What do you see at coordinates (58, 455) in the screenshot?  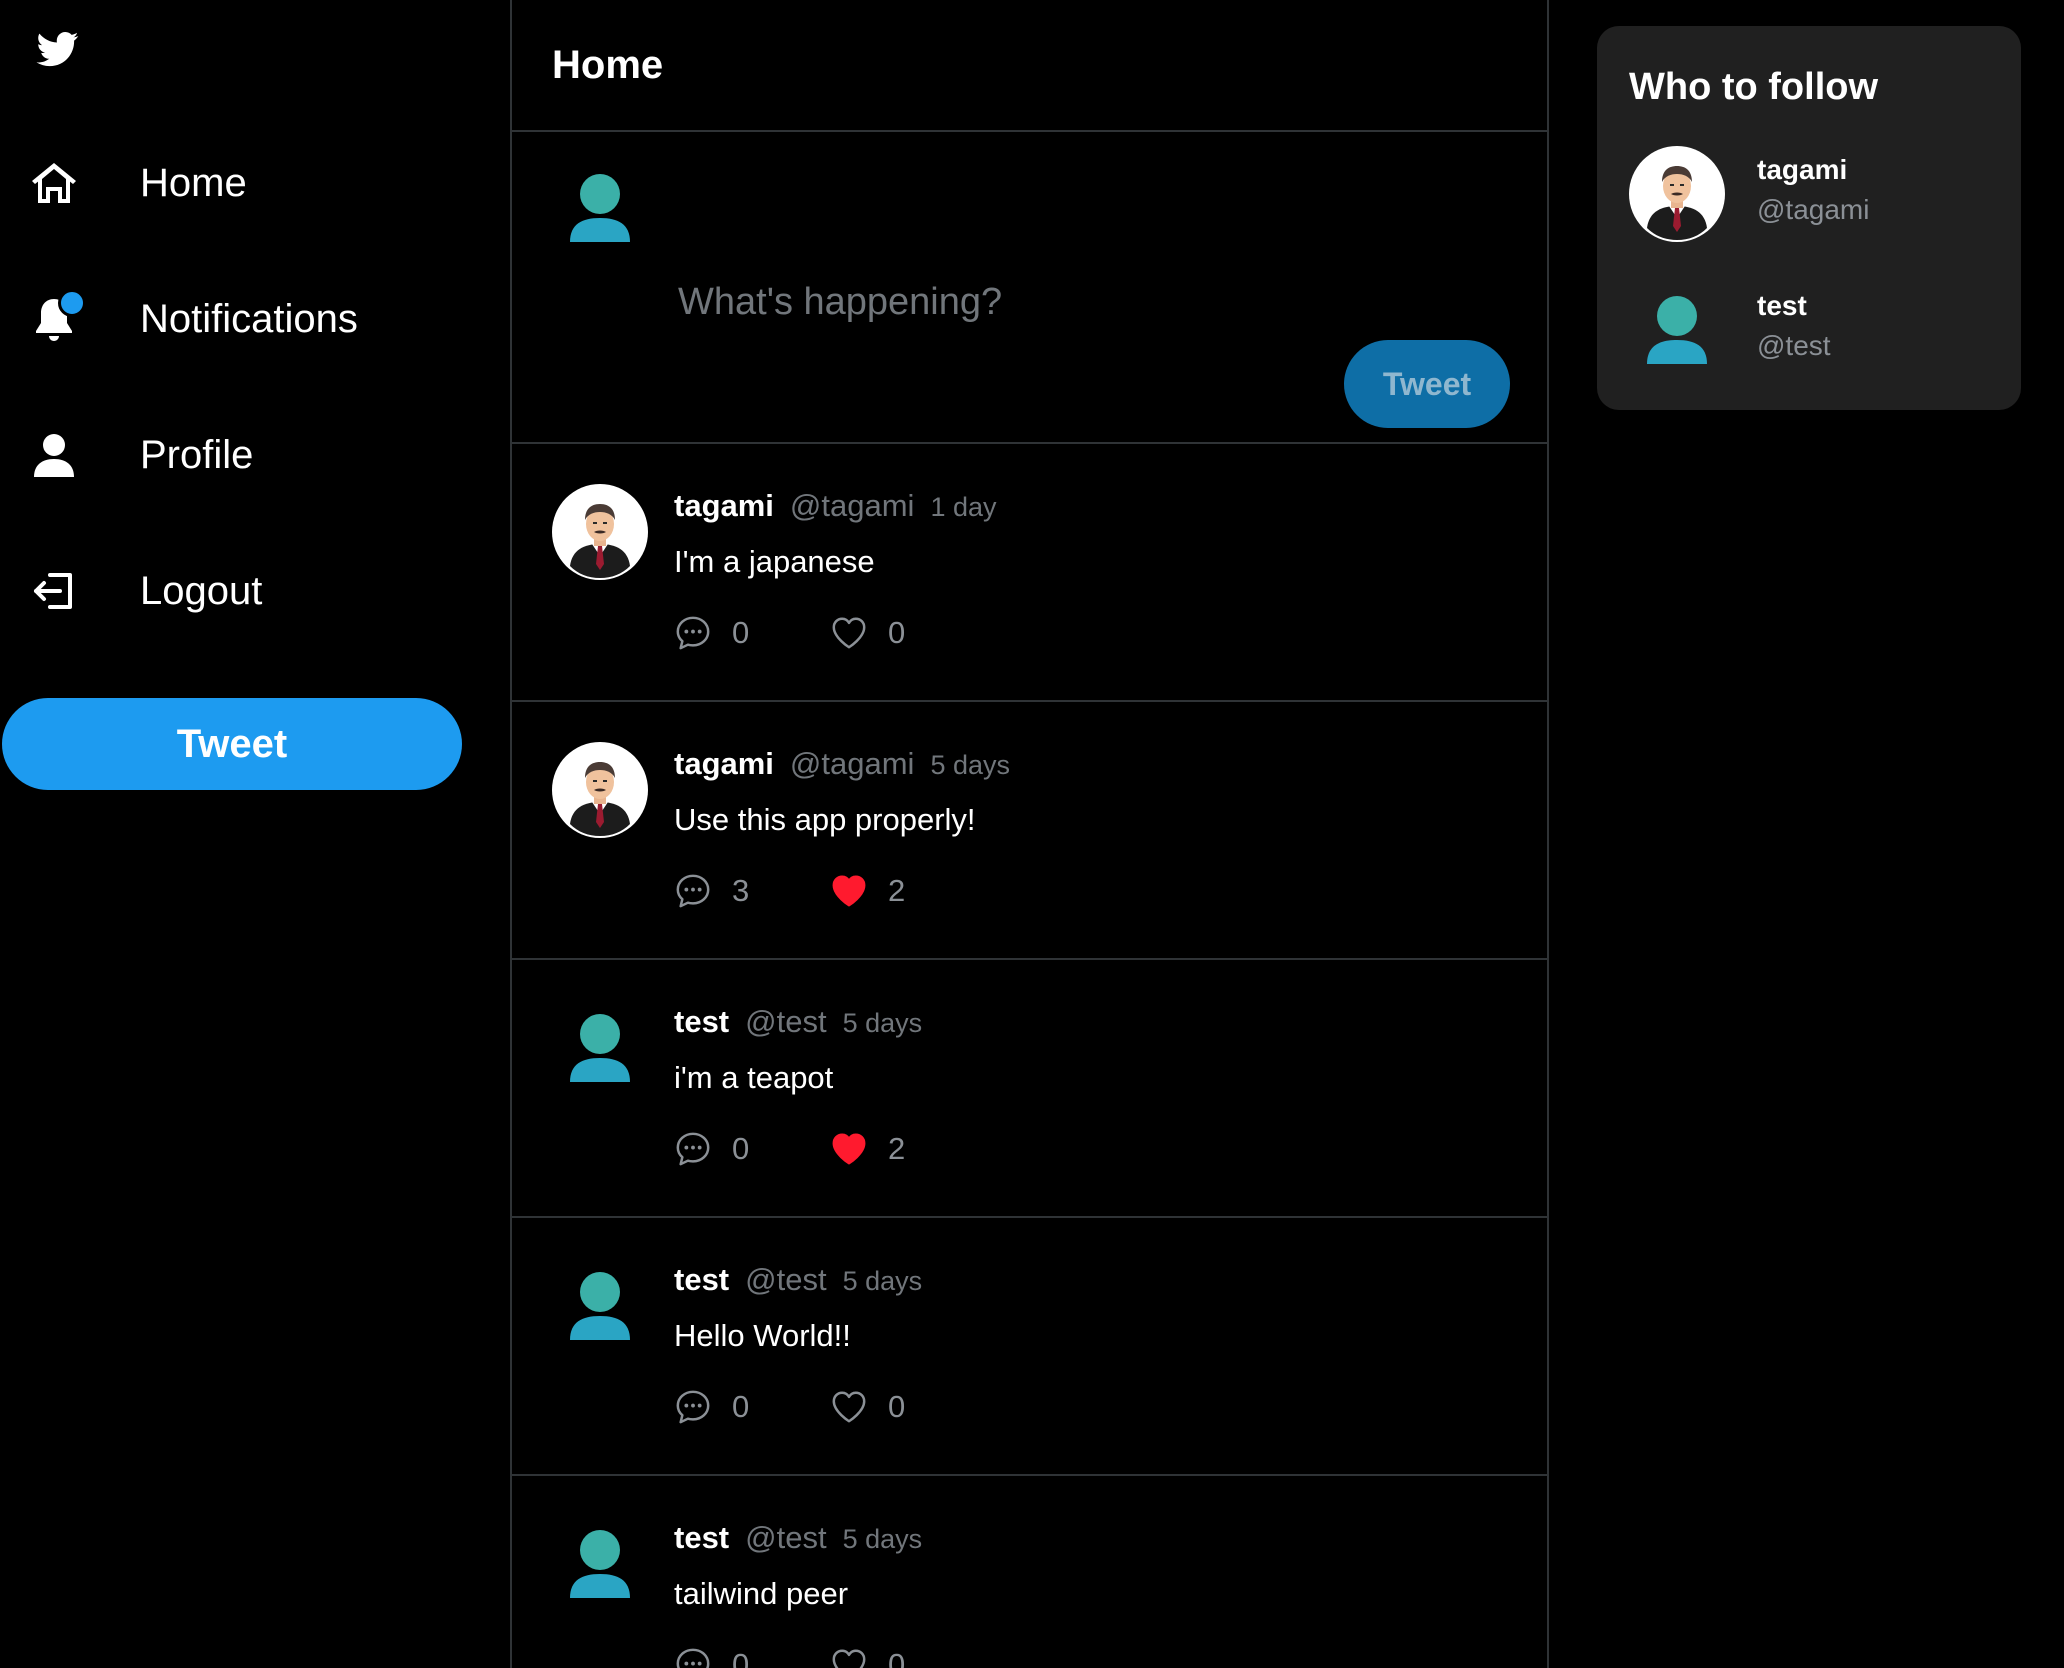 I see `person-icon` at bounding box center [58, 455].